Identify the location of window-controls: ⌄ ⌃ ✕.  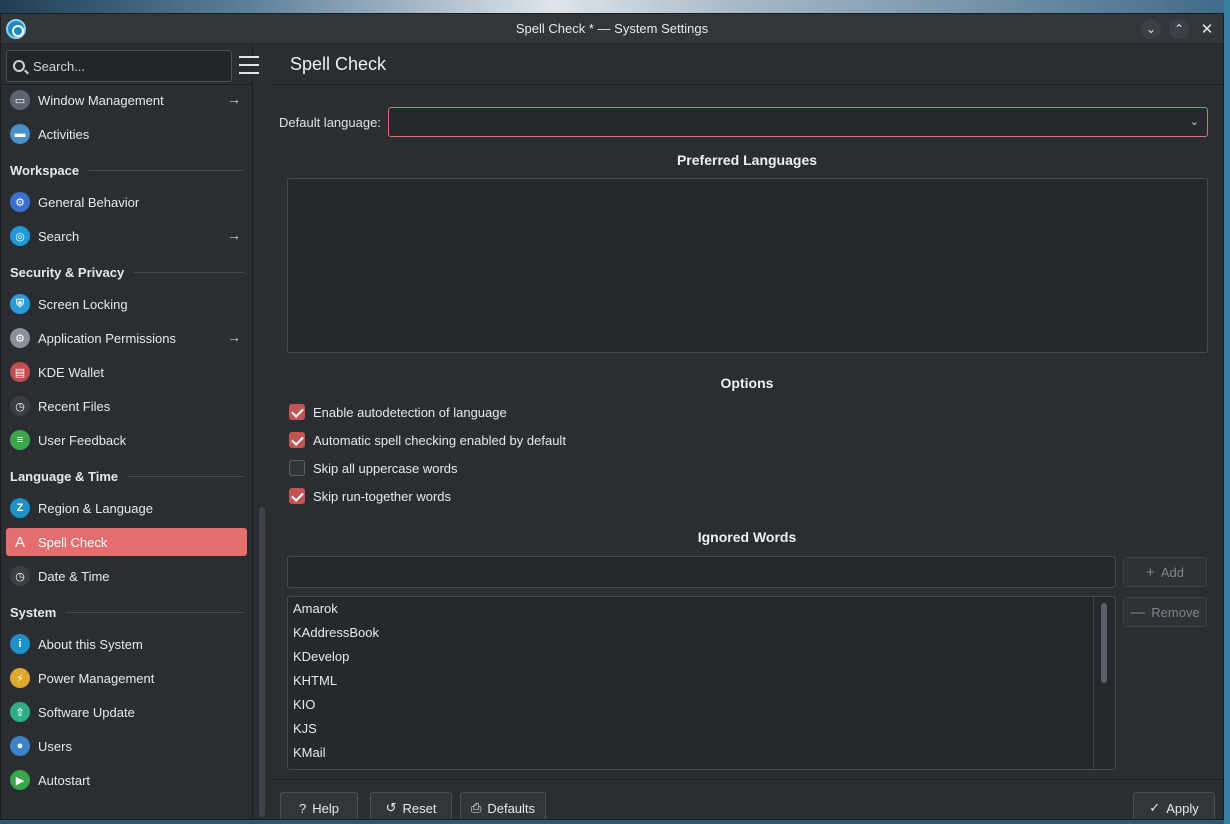
(1179, 29).